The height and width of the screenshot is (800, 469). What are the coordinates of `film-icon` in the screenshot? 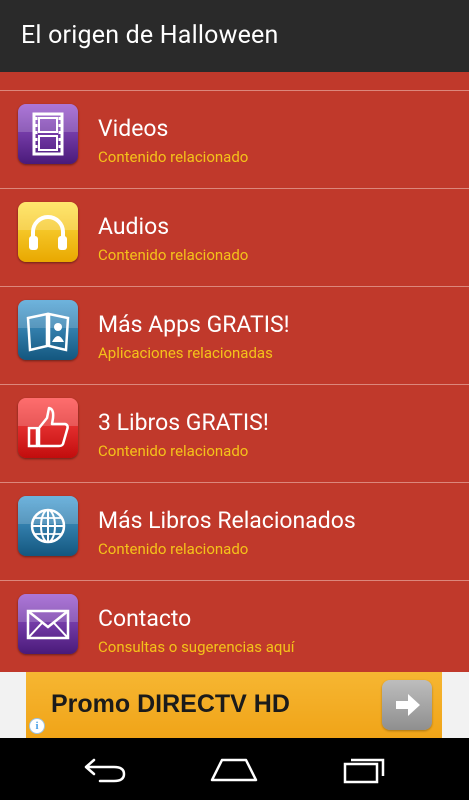 It's located at (48, 134).